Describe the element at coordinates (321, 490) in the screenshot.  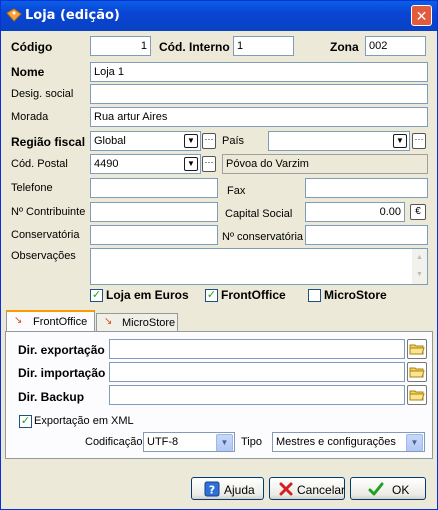
I see `cancelar-label: Cancelar` at that location.